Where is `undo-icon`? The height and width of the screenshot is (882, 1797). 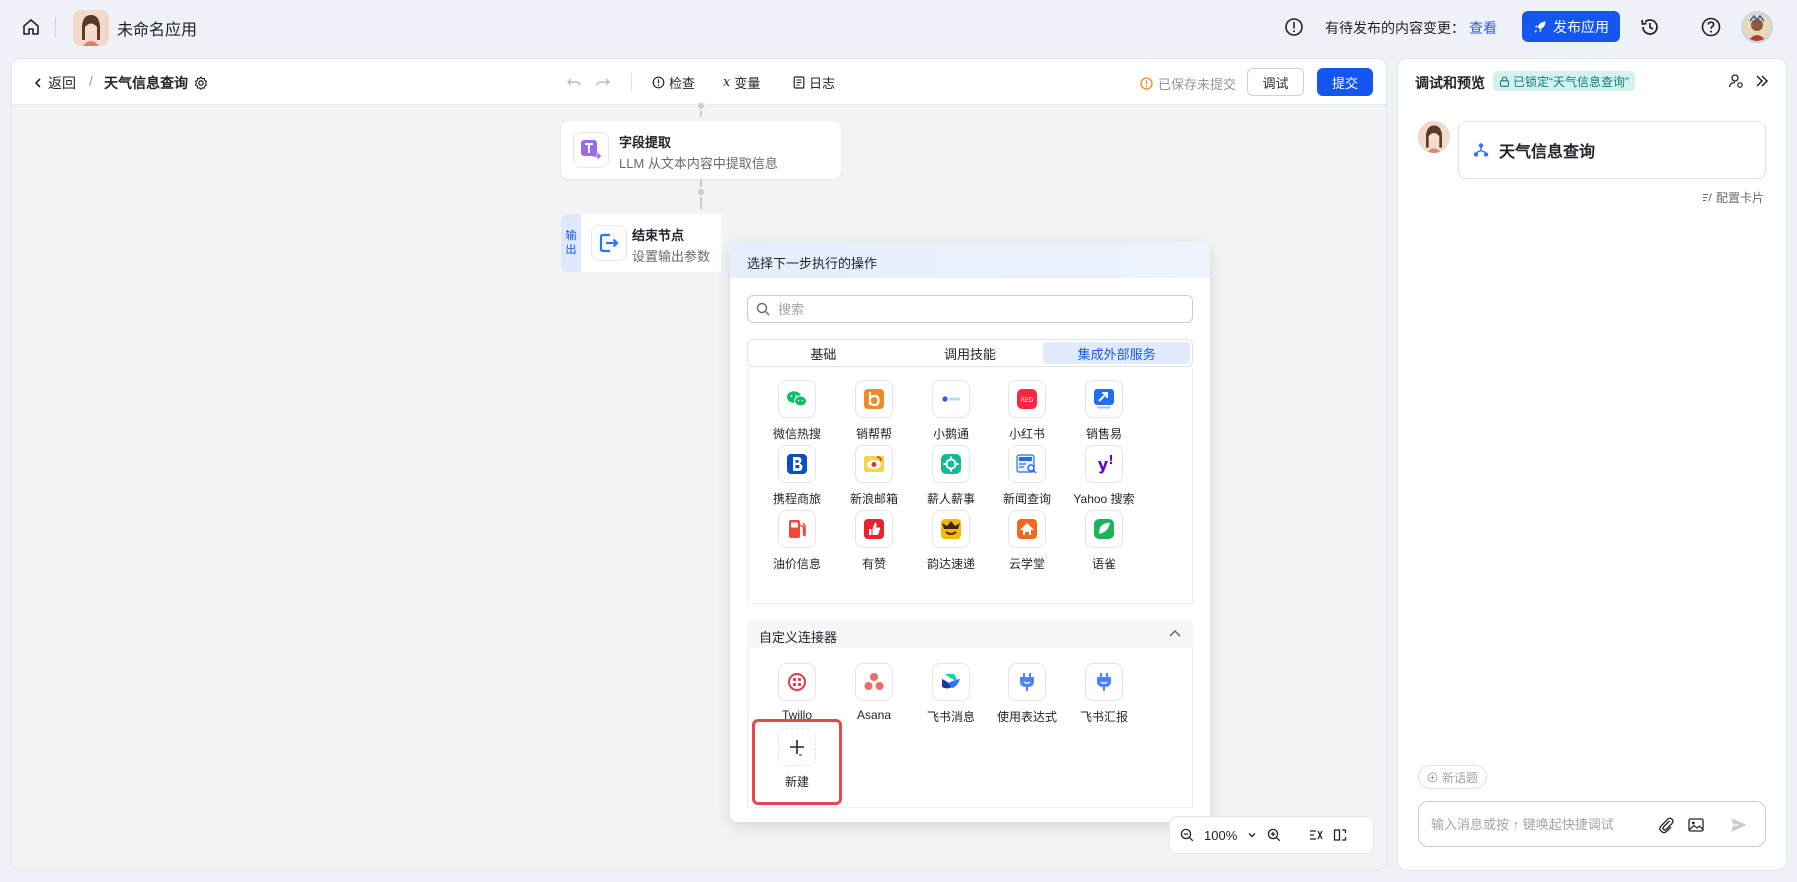 undo-icon is located at coordinates (574, 84).